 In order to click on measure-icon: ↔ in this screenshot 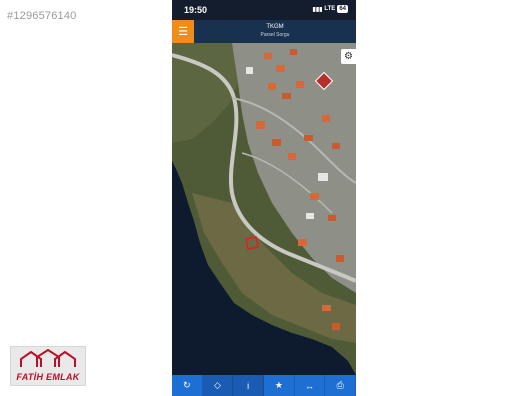, I will do `click(310, 385)`.